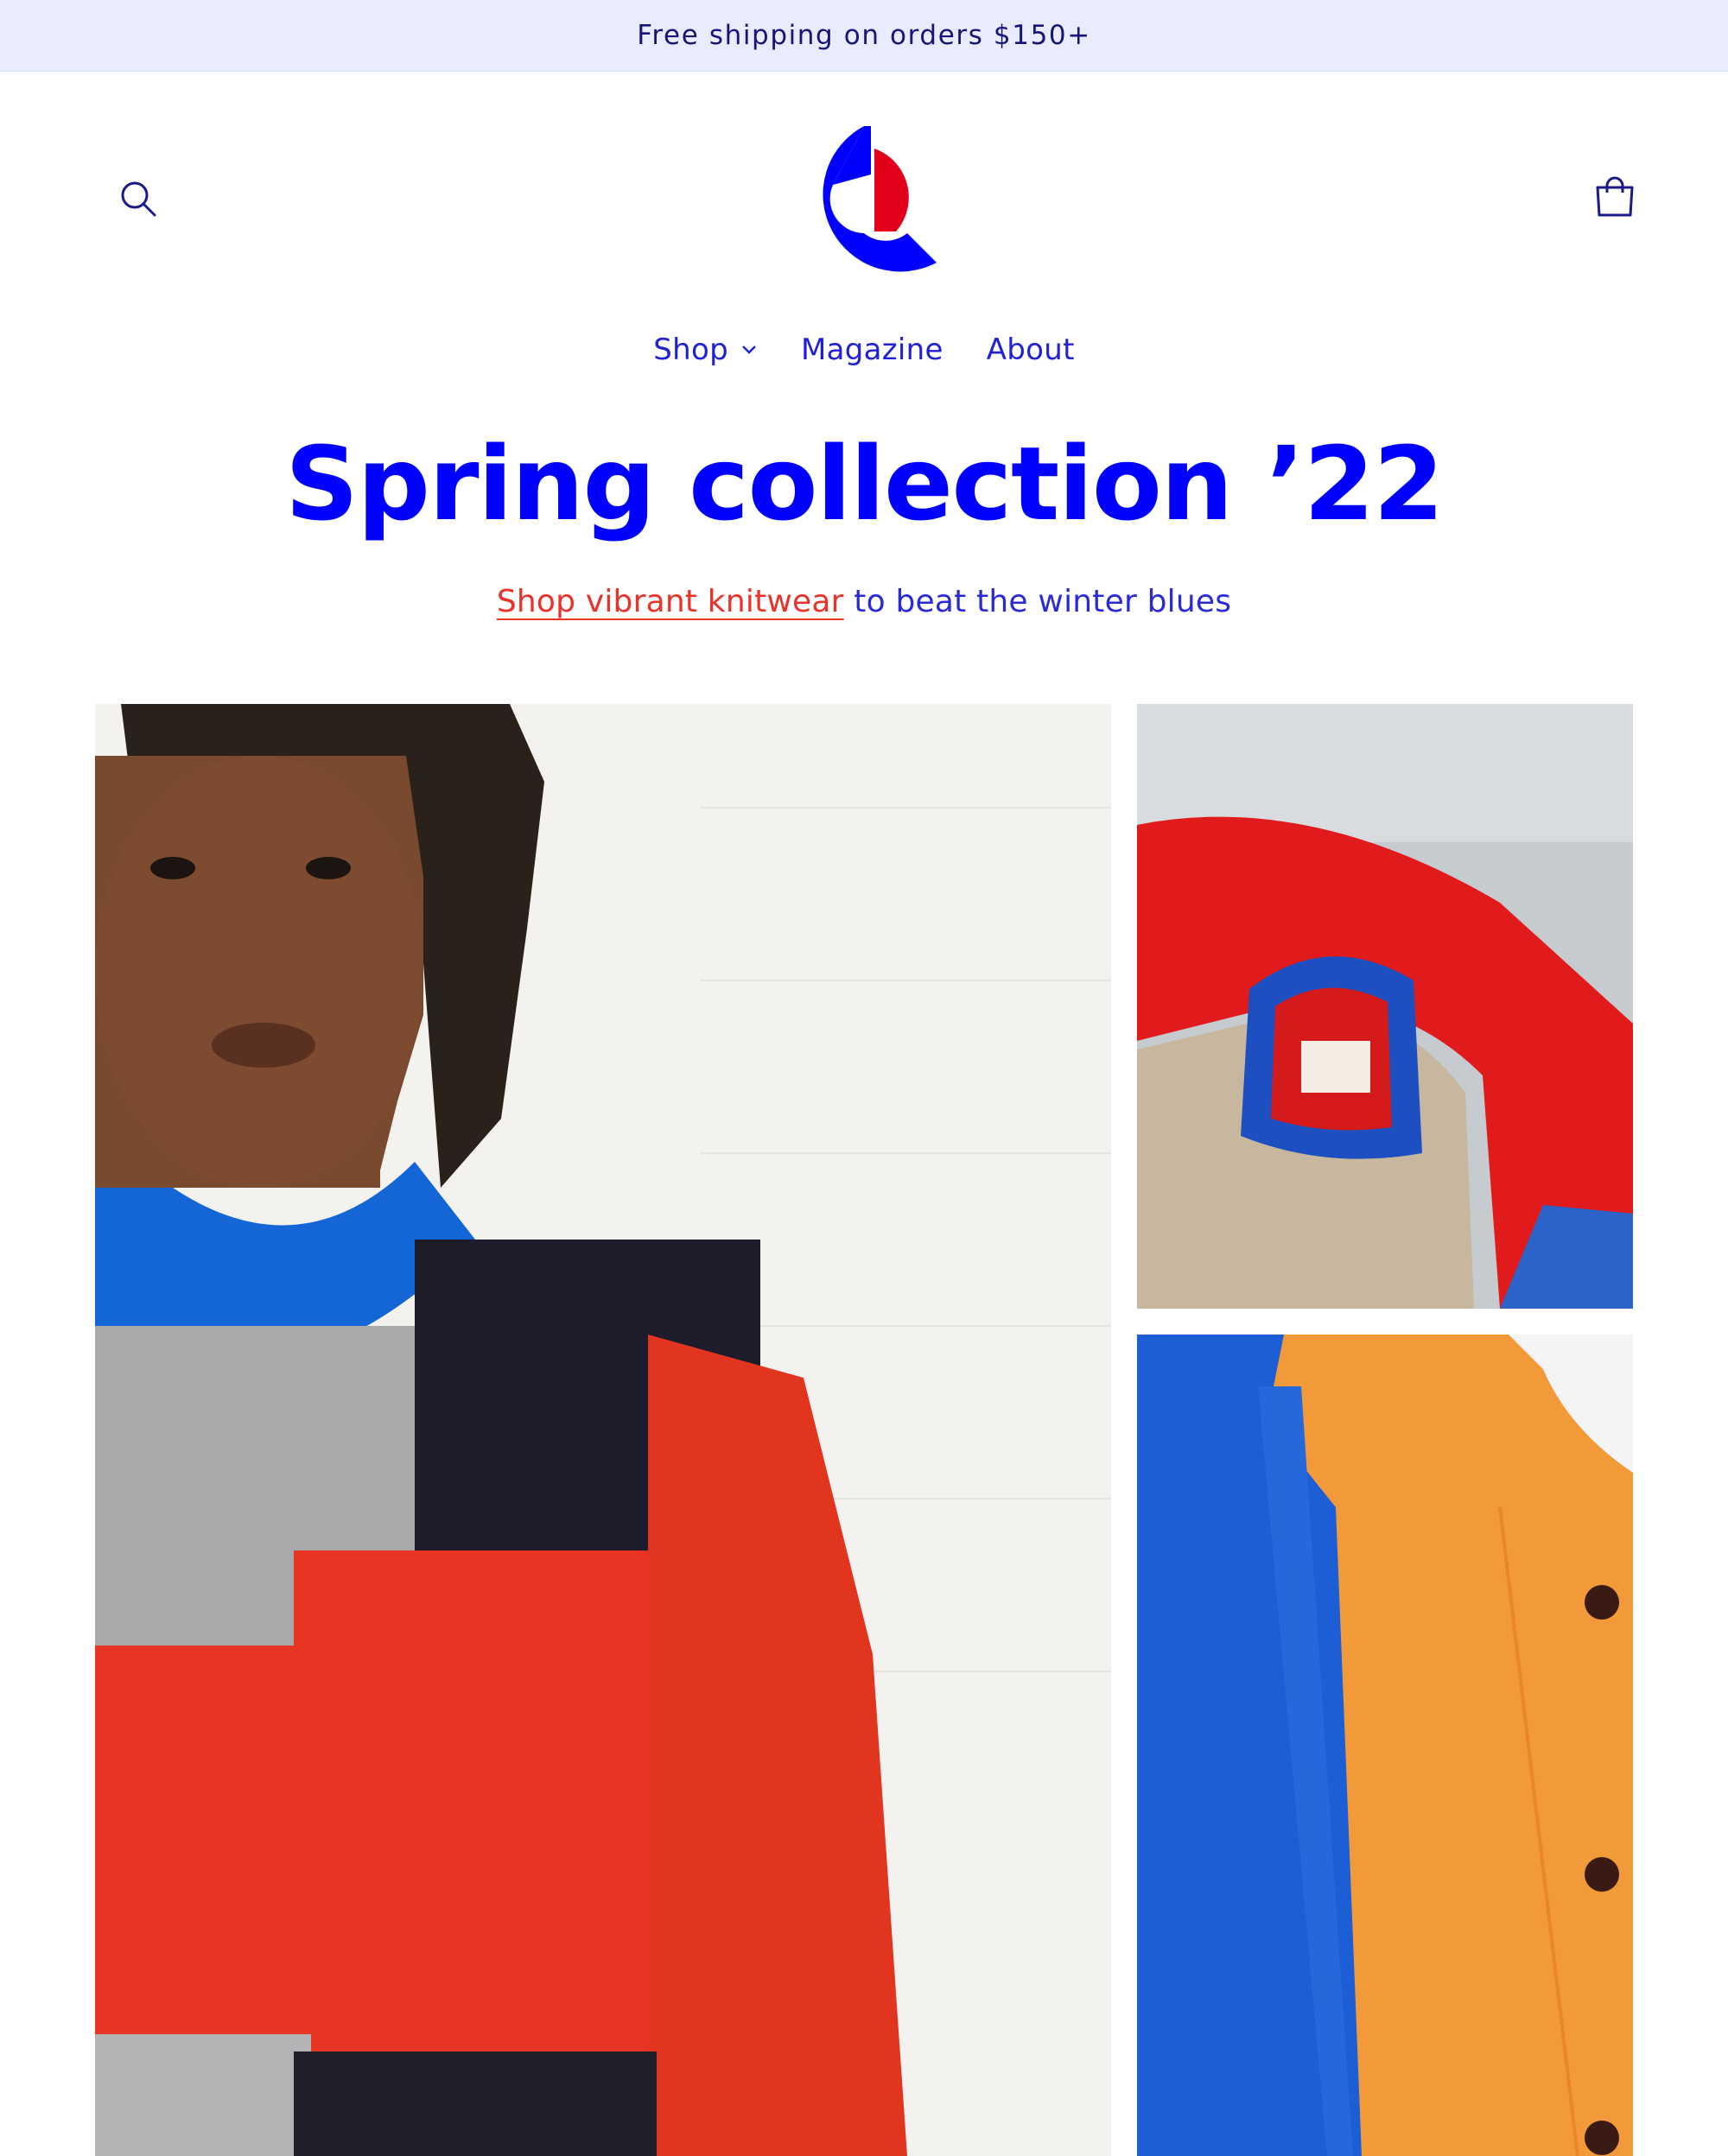 Image resolution: width=1728 pixels, height=2156 pixels. What do you see at coordinates (1037, 601) in the screenshot?
I see `subtitle-rest: to beat the winter blues` at bounding box center [1037, 601].